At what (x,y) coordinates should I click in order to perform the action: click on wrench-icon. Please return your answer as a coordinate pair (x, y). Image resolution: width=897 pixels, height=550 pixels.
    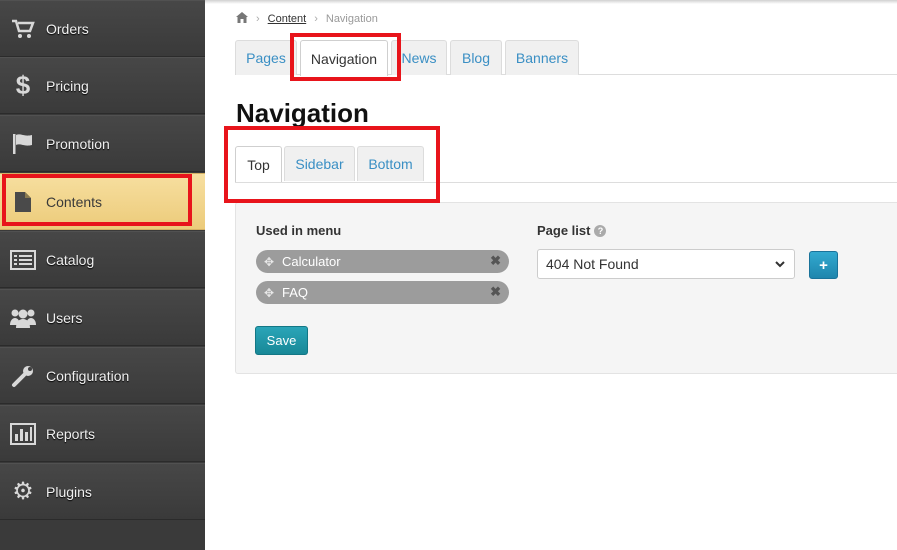
    Looking at the image, I should click on (23, 375).